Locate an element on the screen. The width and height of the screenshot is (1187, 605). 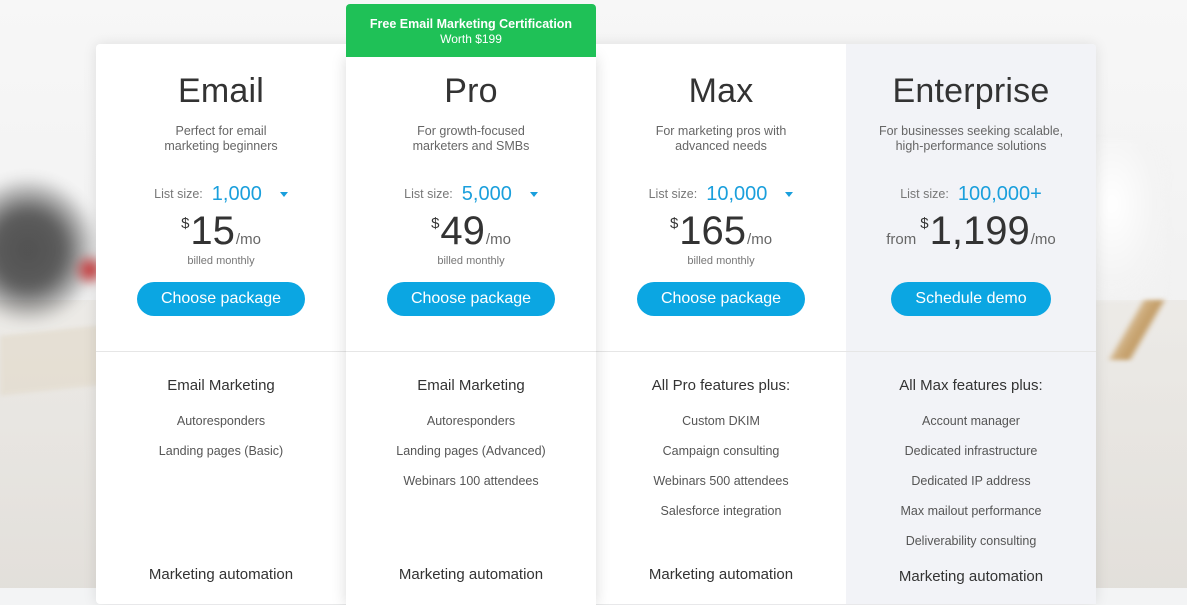
feature-item: Salesforce integration is located at coordinates (721, 511).